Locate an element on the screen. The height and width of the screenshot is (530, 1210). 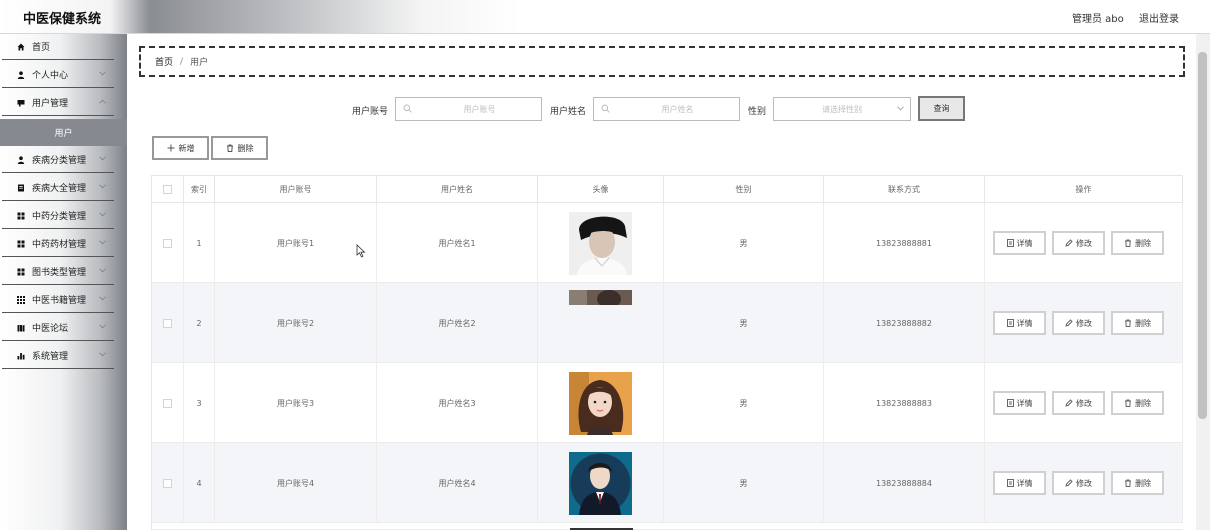
scrollbar-thumb is located at coordinates (1202, 235).